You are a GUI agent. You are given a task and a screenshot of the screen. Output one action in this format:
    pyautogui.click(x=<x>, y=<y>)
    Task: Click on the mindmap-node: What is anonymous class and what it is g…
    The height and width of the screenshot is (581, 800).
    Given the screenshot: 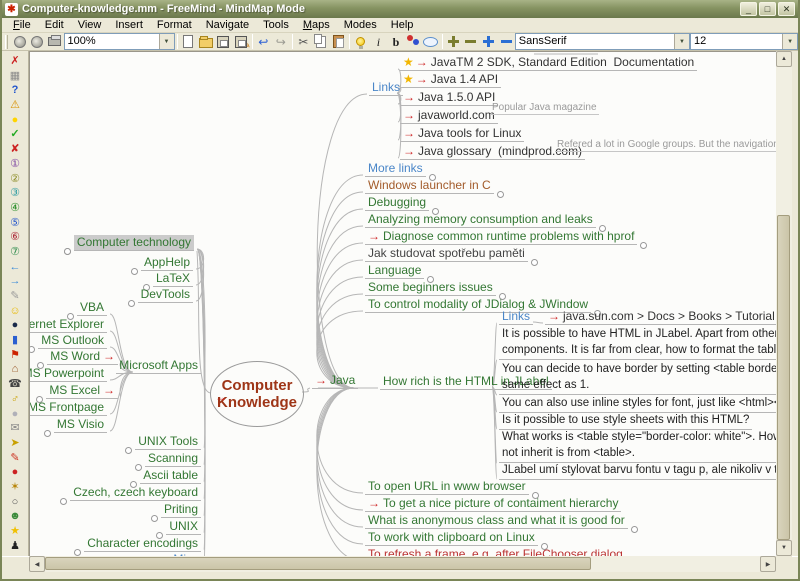 What is the action you would take?
    pyautogui.click(x=501, y=523)
    